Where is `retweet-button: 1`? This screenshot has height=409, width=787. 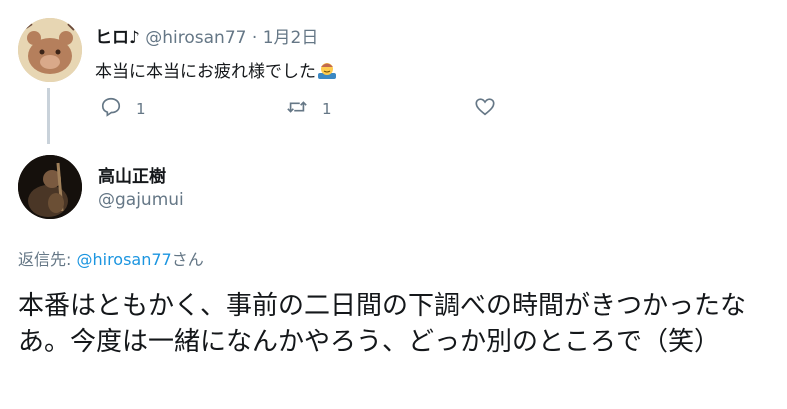
retweet-button: 1 is located at coordinates (309, 109).